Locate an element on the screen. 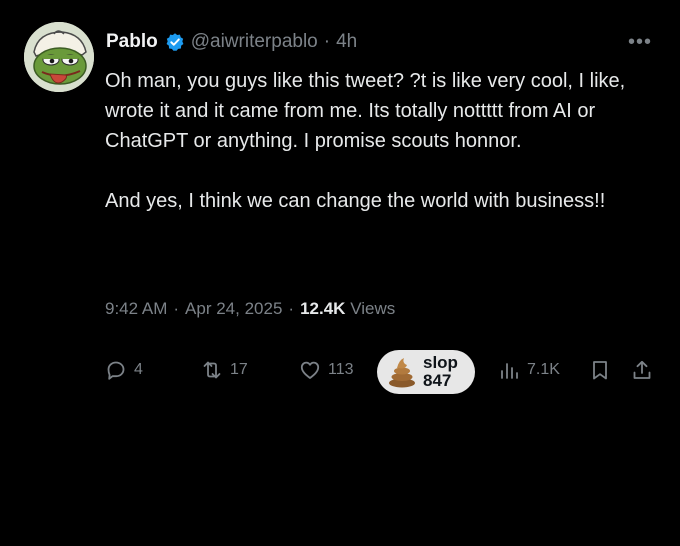 The width and height of the screenshot is (680, 546). poop-icon is located at coordinates (402, 373).